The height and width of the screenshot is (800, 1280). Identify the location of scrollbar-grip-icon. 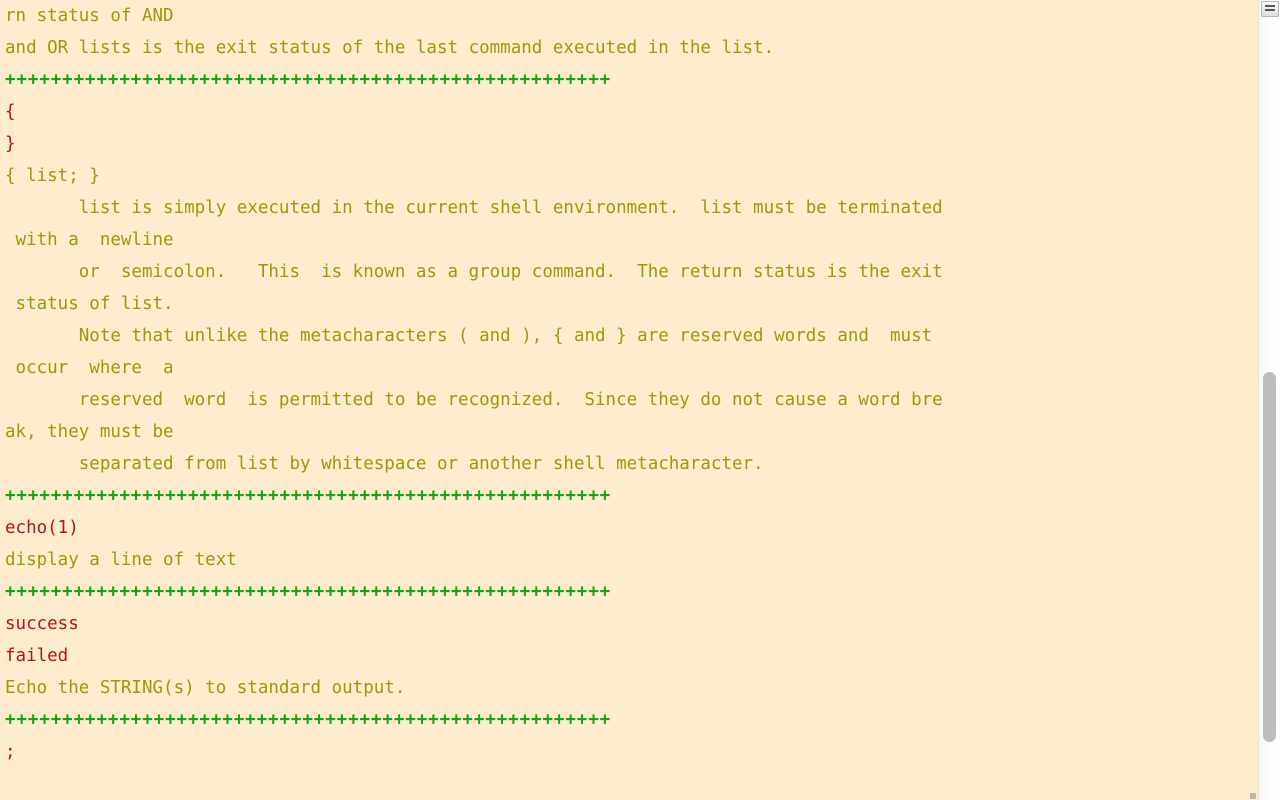
(1270, 9).